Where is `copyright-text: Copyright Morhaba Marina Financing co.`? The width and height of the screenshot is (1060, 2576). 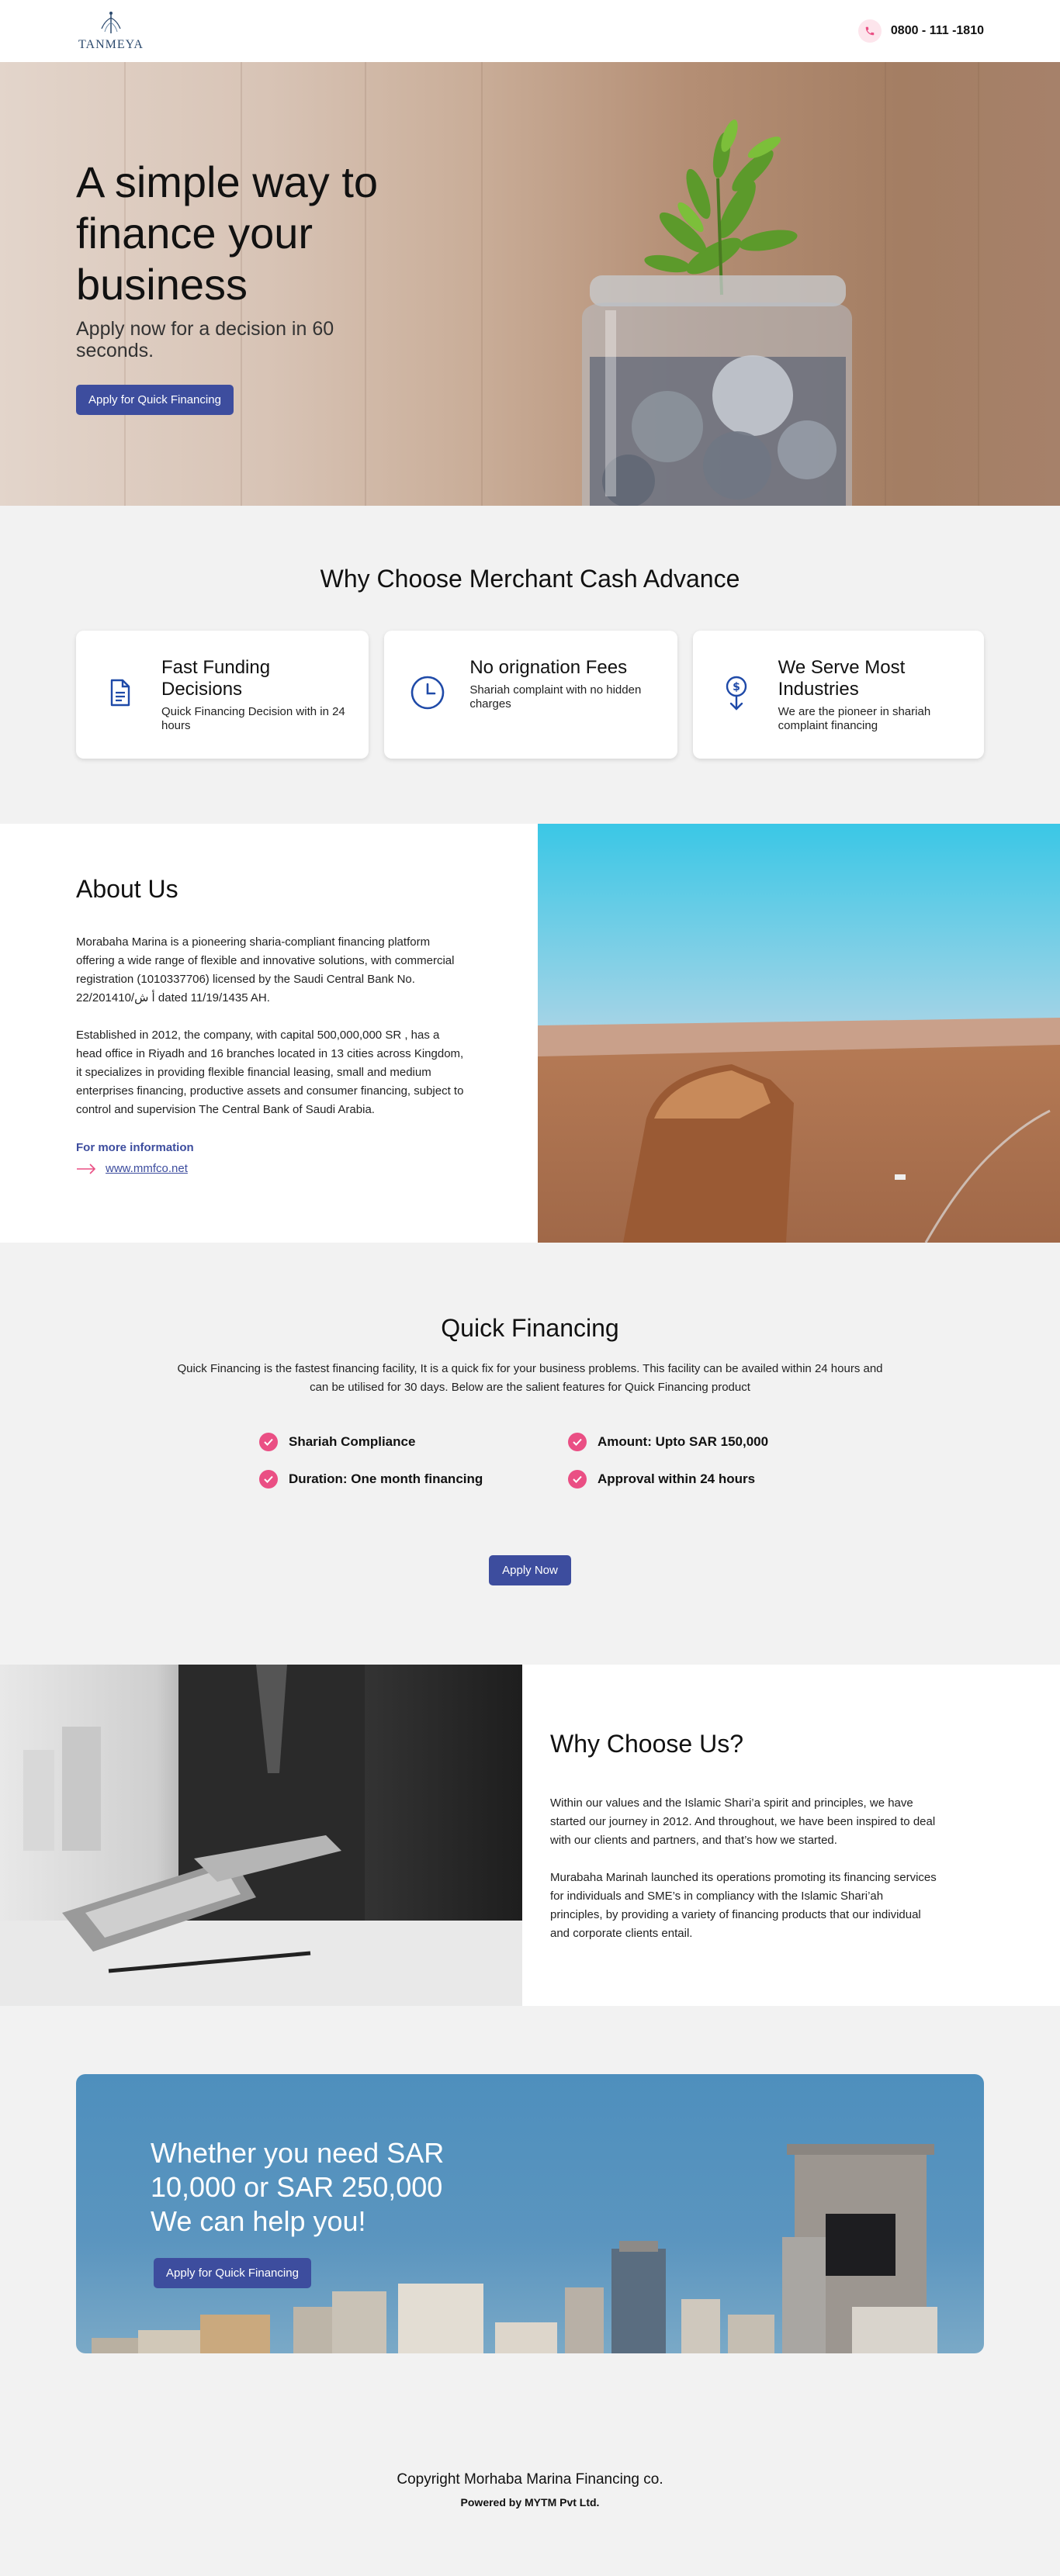
copyright-text: Copyright Morhaba Marina Financing co. is located at coordinates (530, 2479).